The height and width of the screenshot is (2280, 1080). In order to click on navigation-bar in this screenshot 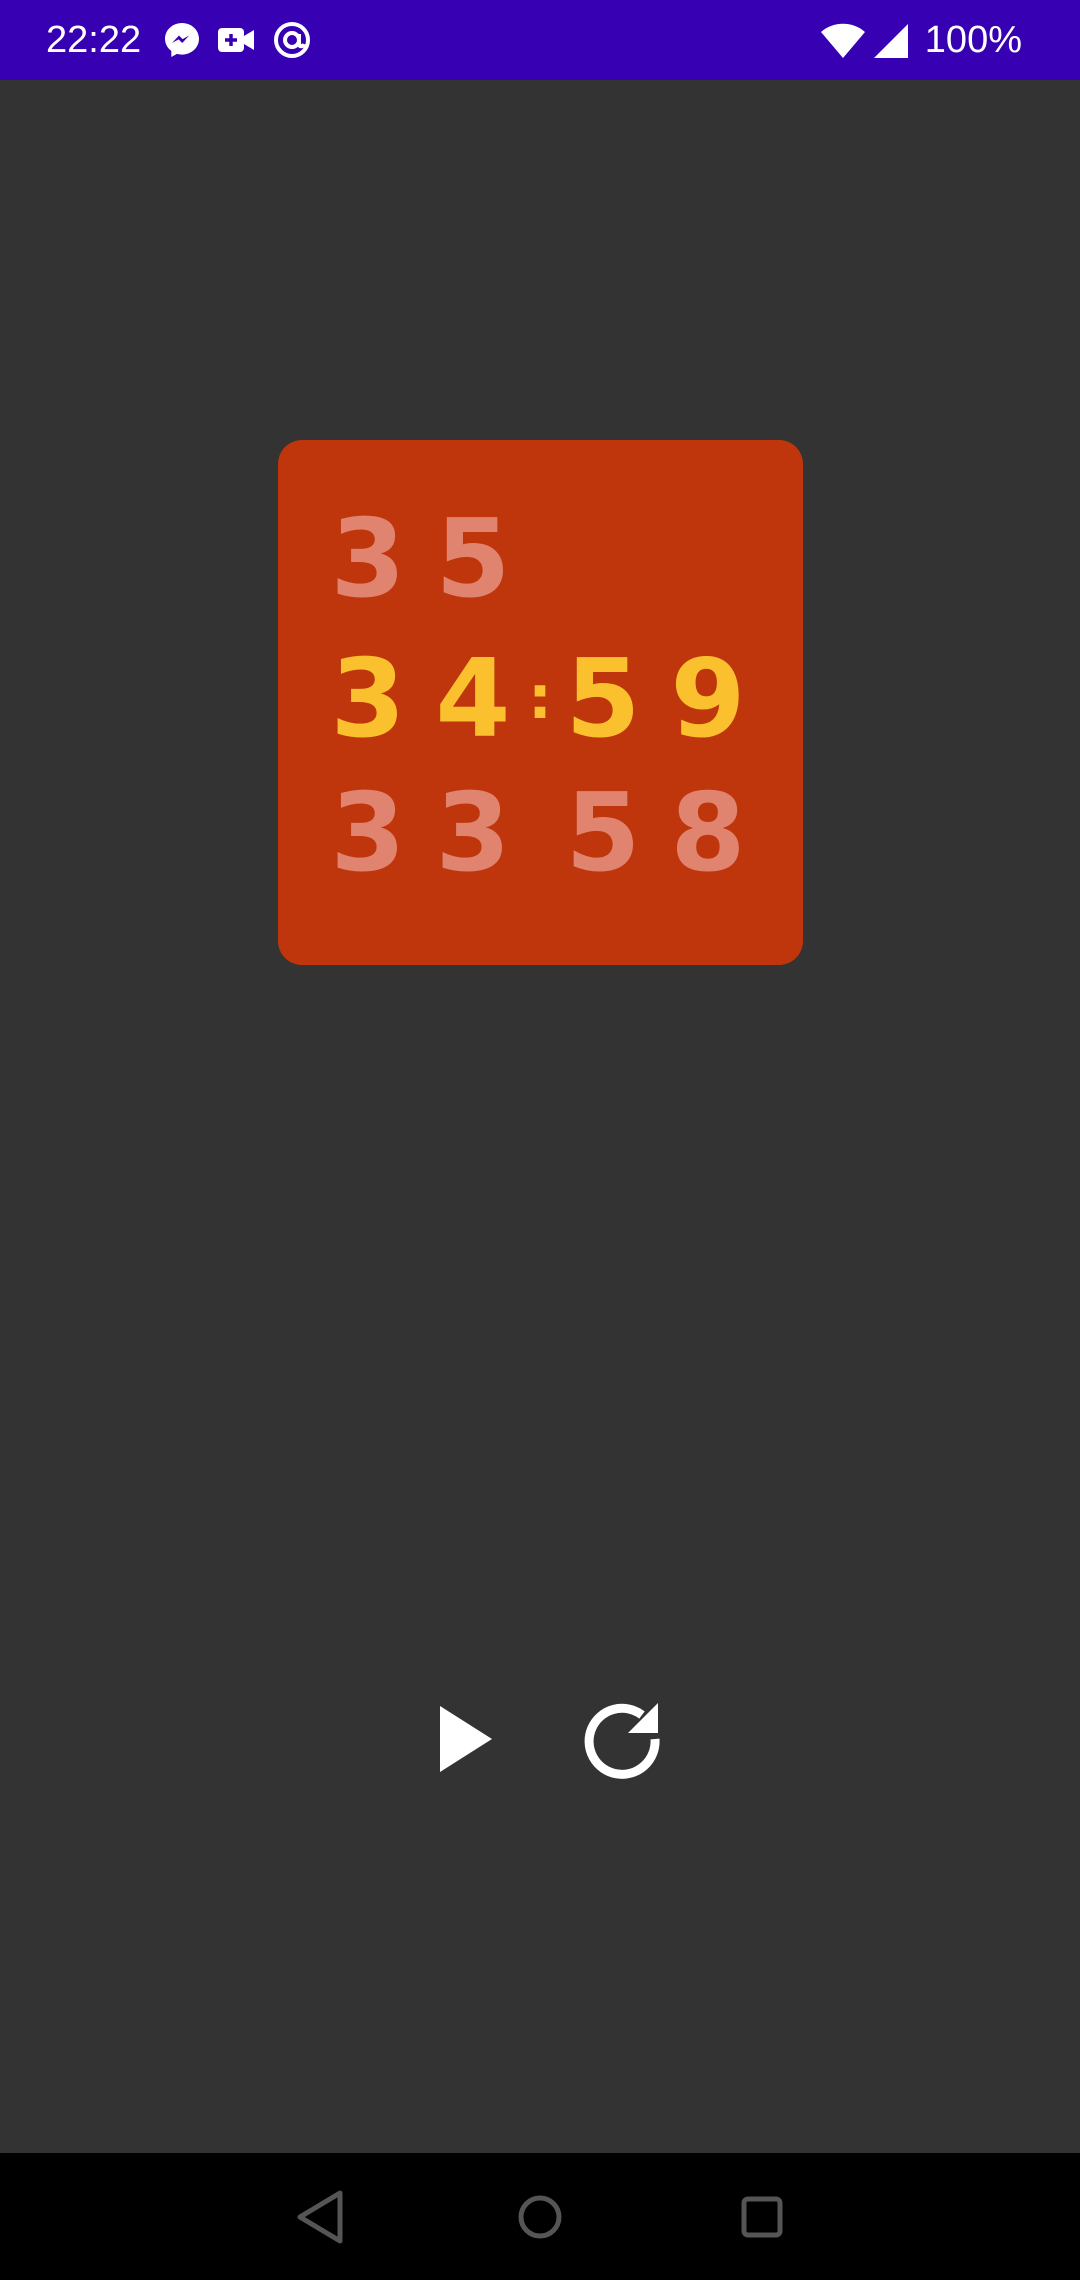, I will do `click(540, 2216)`.